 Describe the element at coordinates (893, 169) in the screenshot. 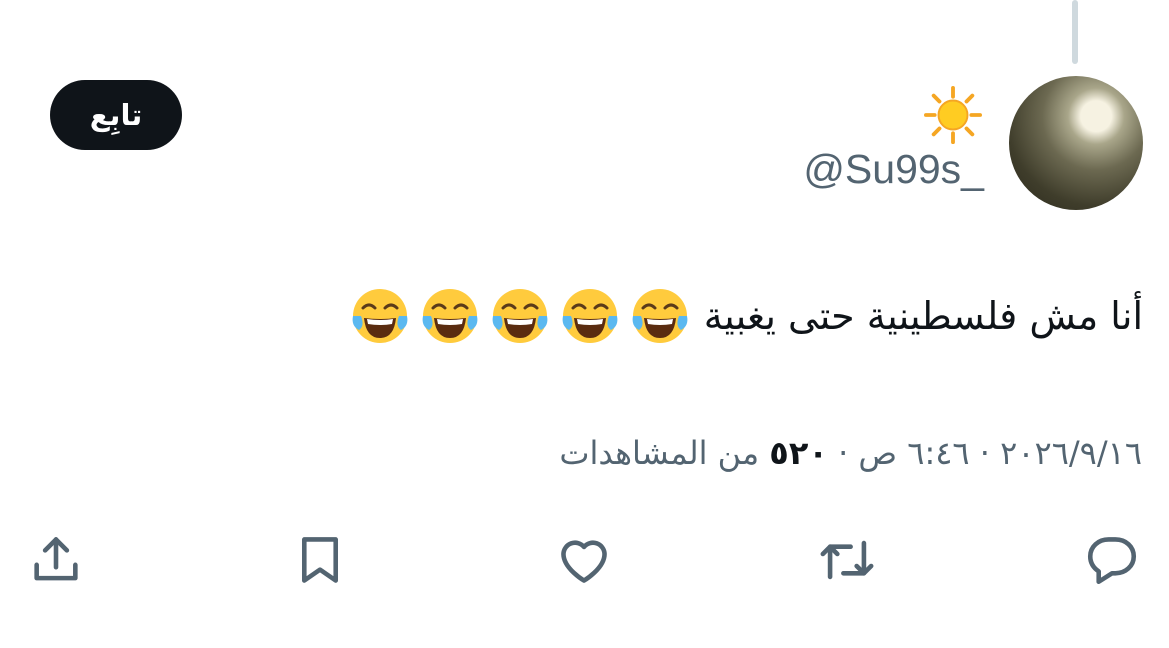

I see `author-handle: @Su99s_` at that location.